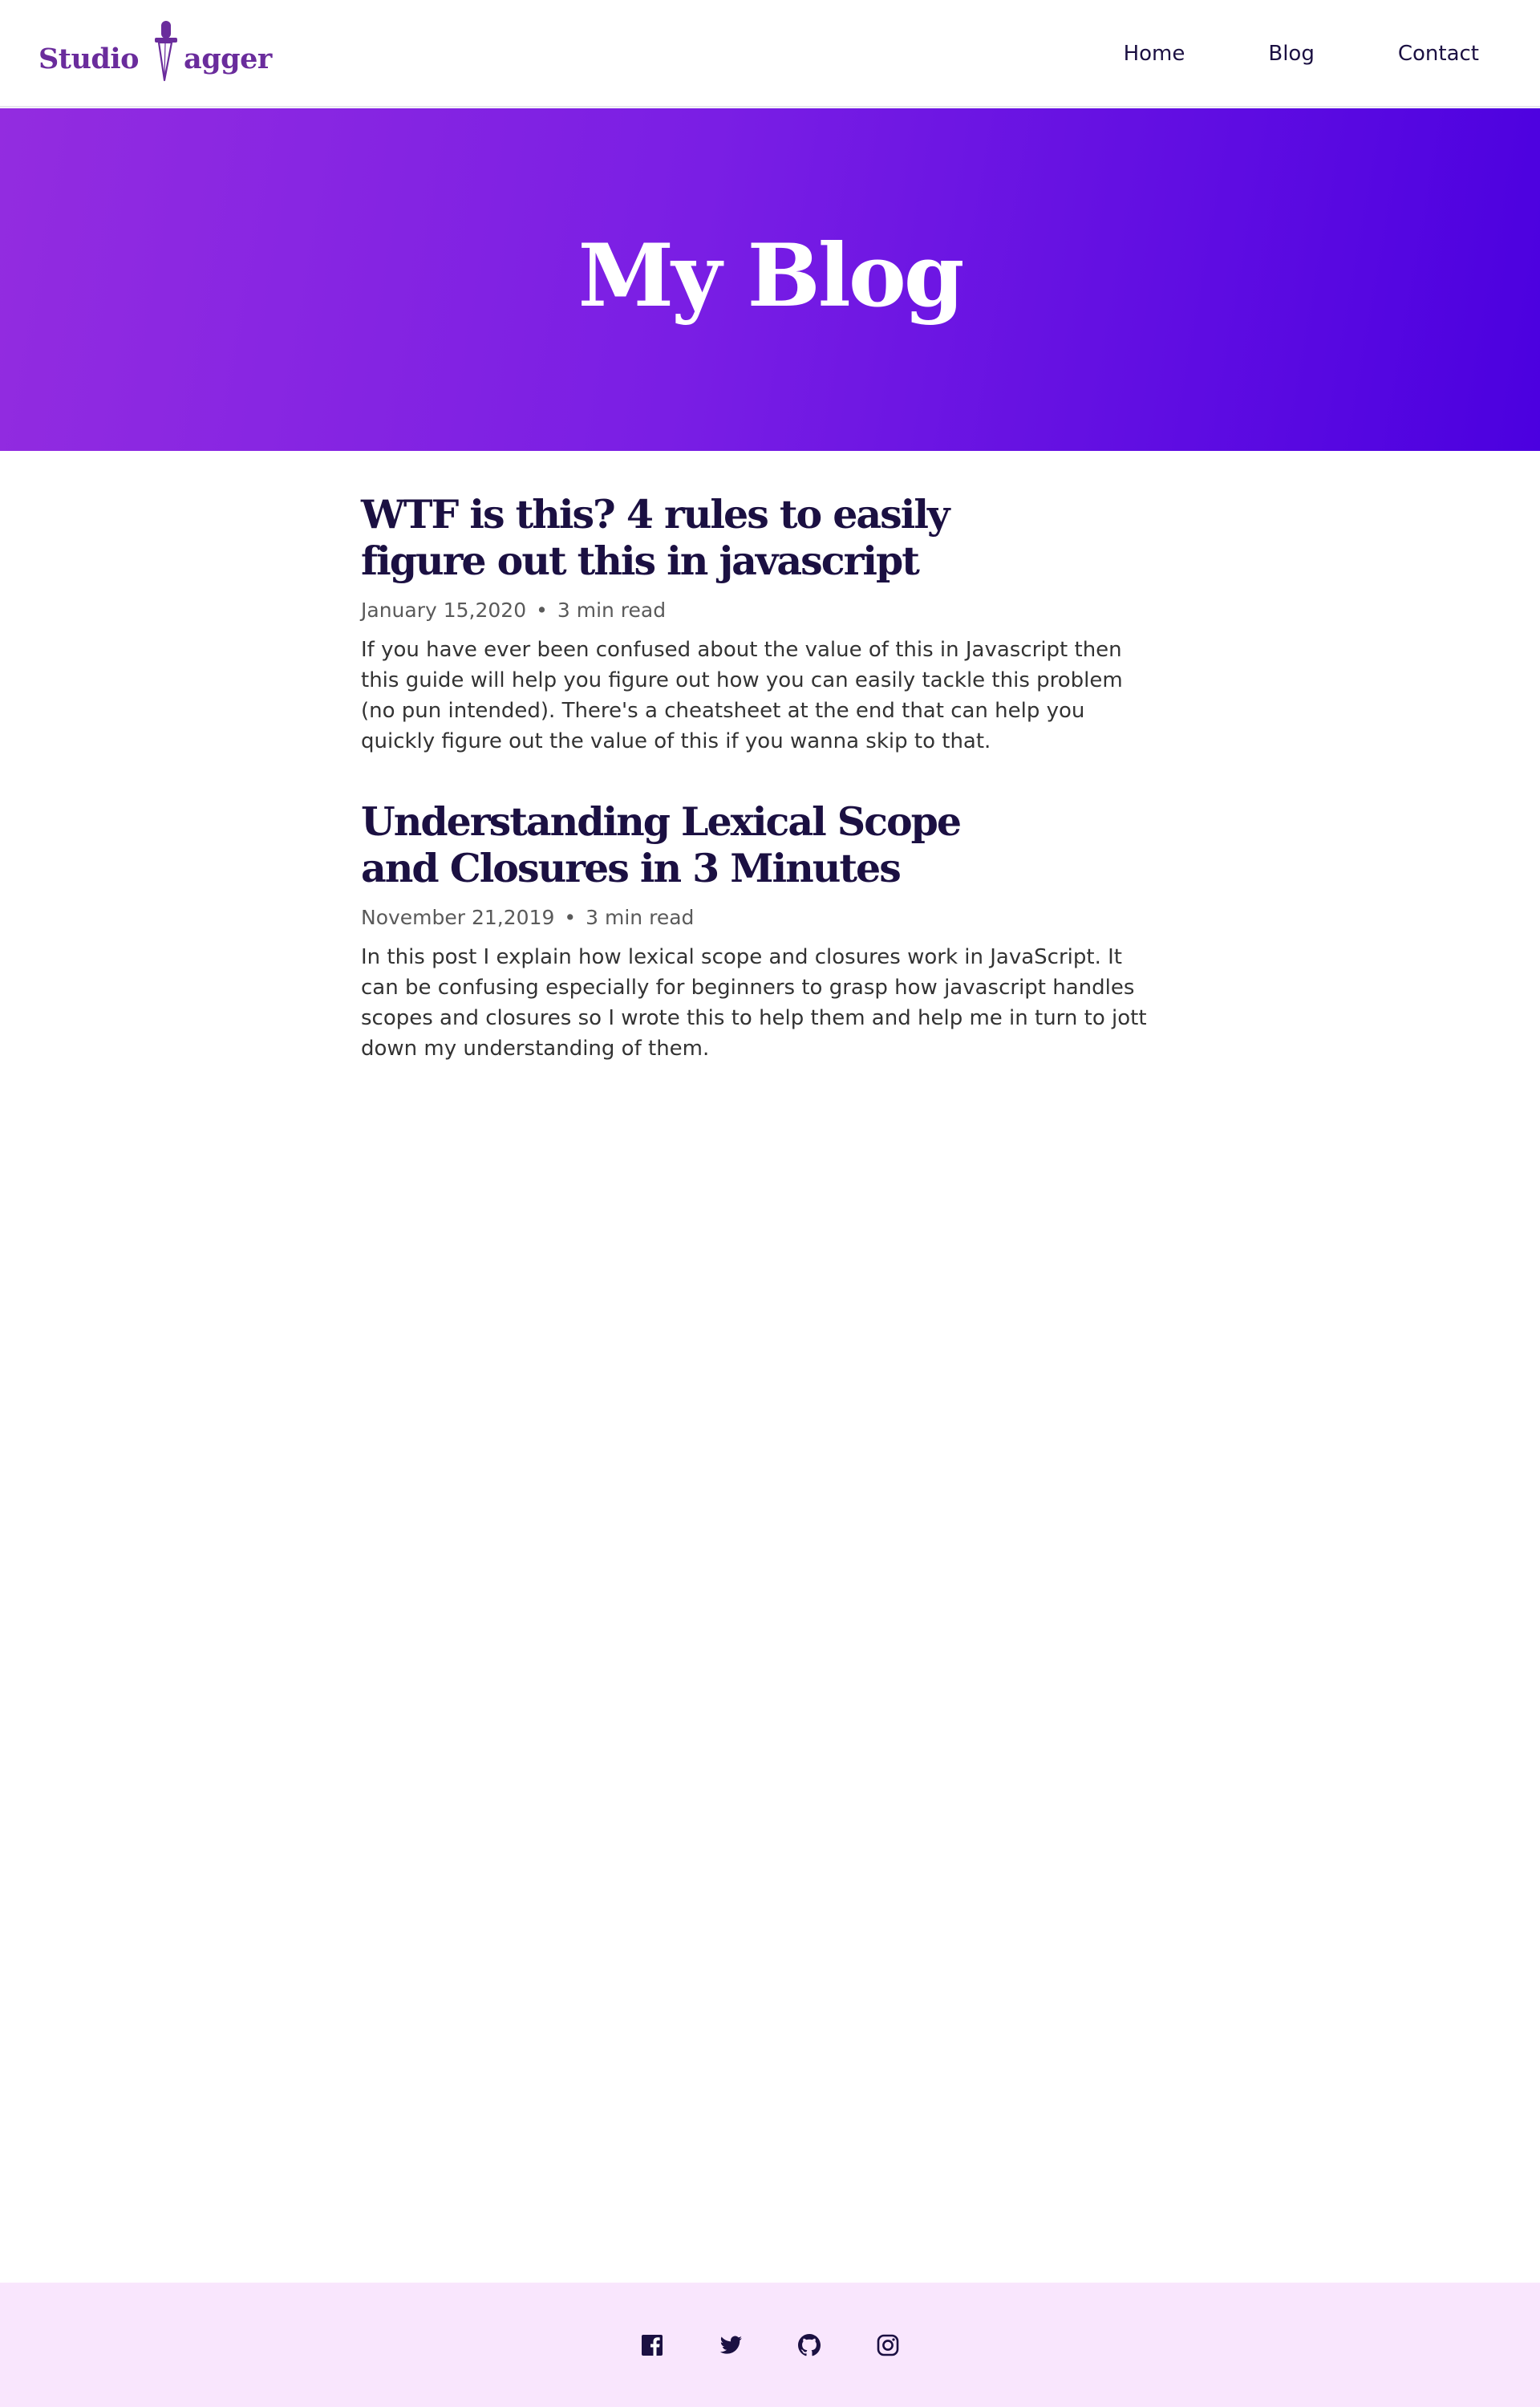 Image resolution: width=1540 pixels, height=2407 pixels. I want to click on nav-home: Home, so click(1155, 54).